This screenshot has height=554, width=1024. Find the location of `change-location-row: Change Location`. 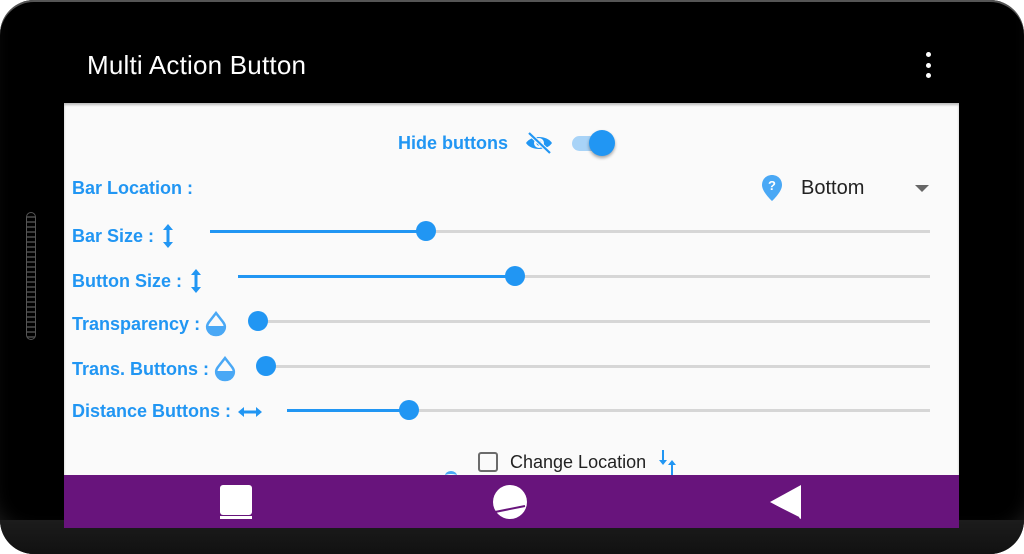

change-location-row: Change Location is located at coordinates (578, 462).